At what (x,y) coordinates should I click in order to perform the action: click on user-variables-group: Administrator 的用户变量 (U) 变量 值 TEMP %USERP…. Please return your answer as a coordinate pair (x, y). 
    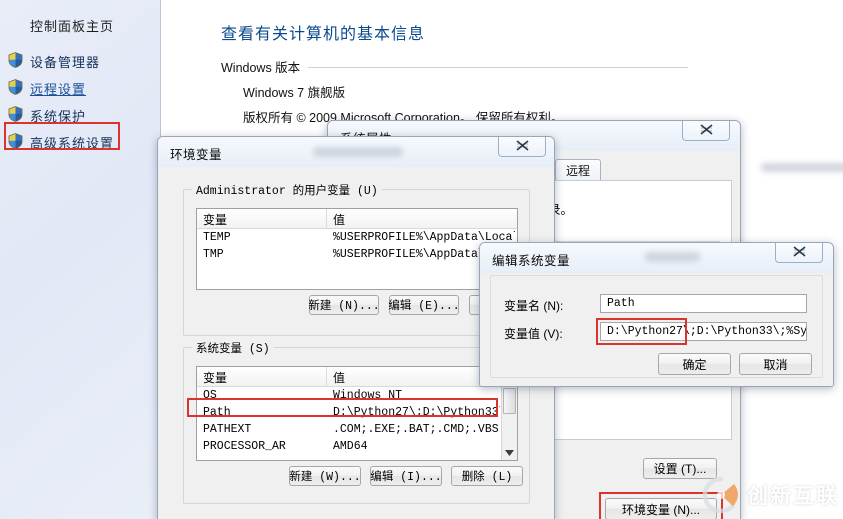
    Looking at the image, I should click on (361, 259).